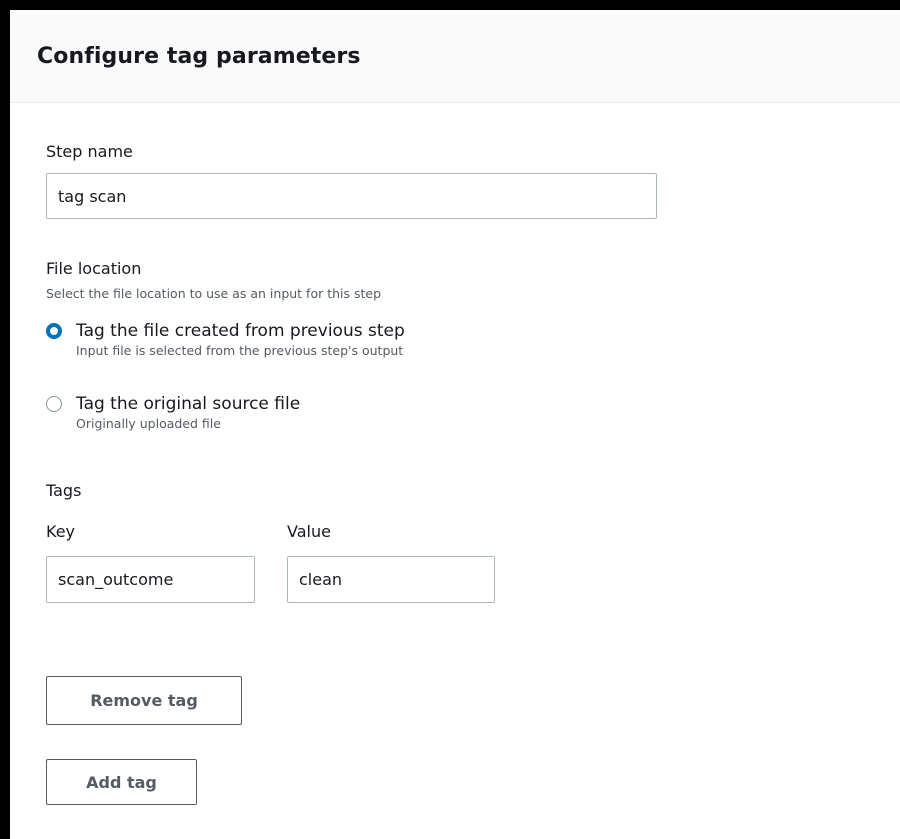 Image resolution: width=900 pixels, height=839 pixels. I want to click on radio-label-original-source: Tag the original source file, so click(188, 404).